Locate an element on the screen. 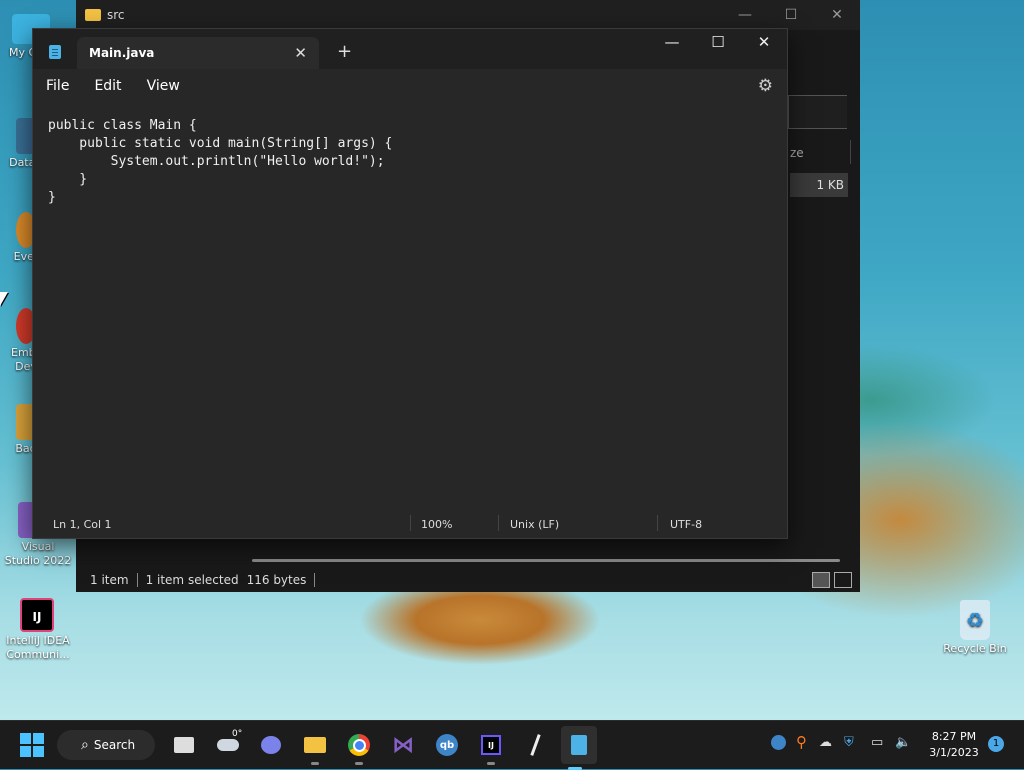  horizontal-scrollbar is located at coordinates (546, 560).